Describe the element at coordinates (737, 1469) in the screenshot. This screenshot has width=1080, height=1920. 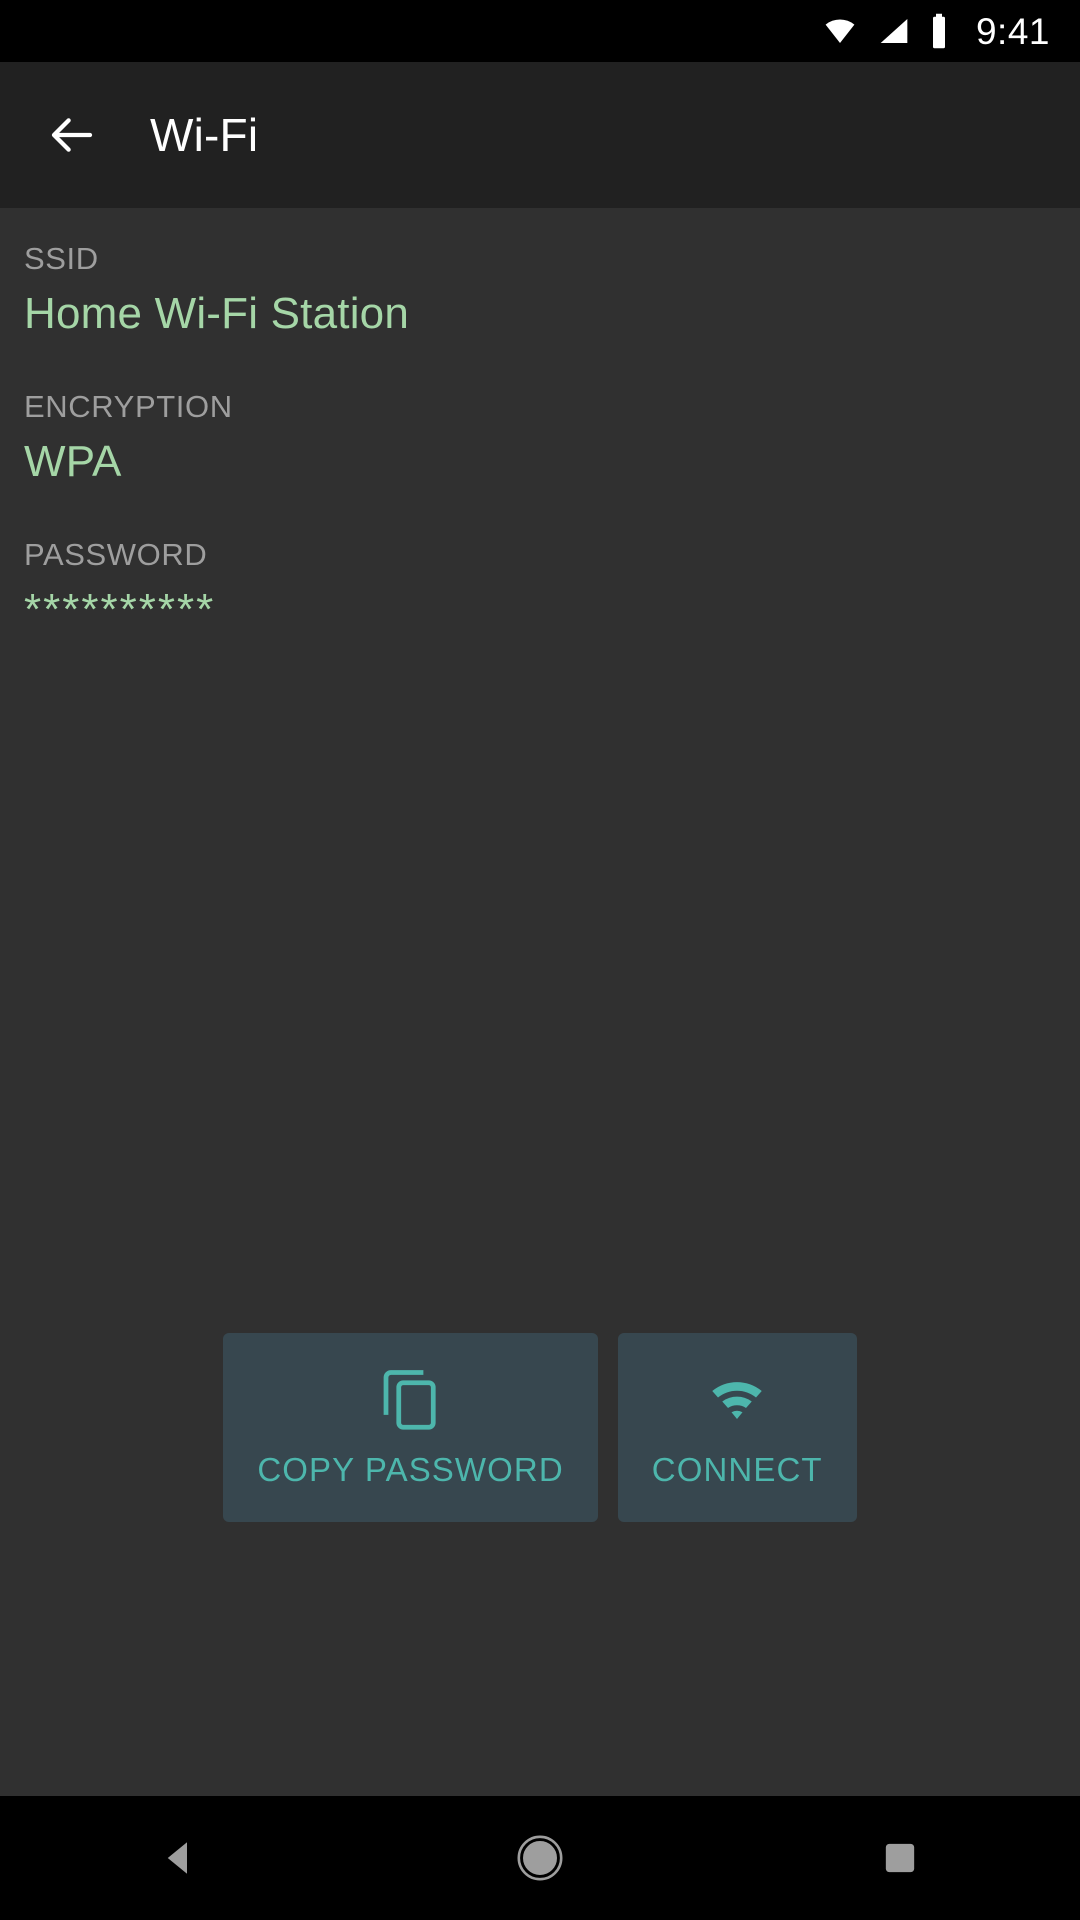
I see `connect-label: CONNECT` at that location.